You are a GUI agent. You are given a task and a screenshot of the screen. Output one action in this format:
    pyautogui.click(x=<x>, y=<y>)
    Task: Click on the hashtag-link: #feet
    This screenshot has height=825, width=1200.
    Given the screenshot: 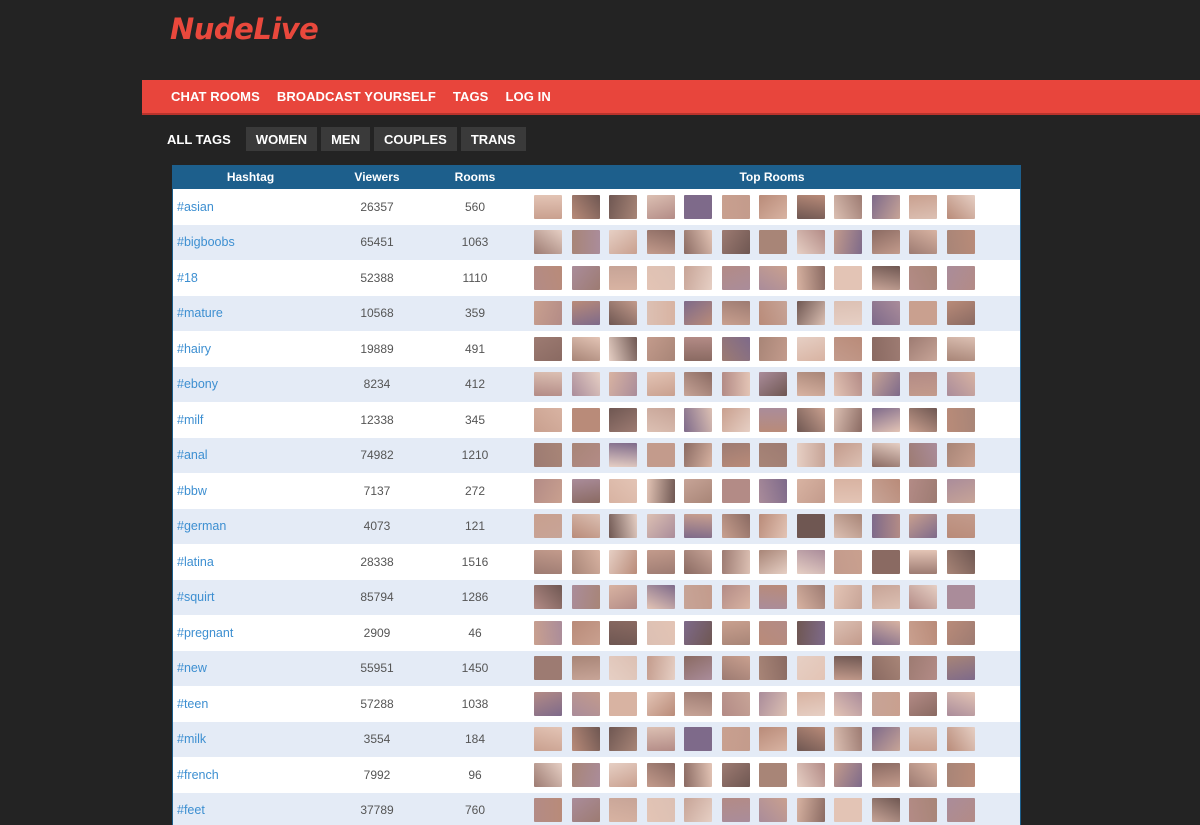 What is the action you would take?
    pyautogui.click(x=191, y=810)
    